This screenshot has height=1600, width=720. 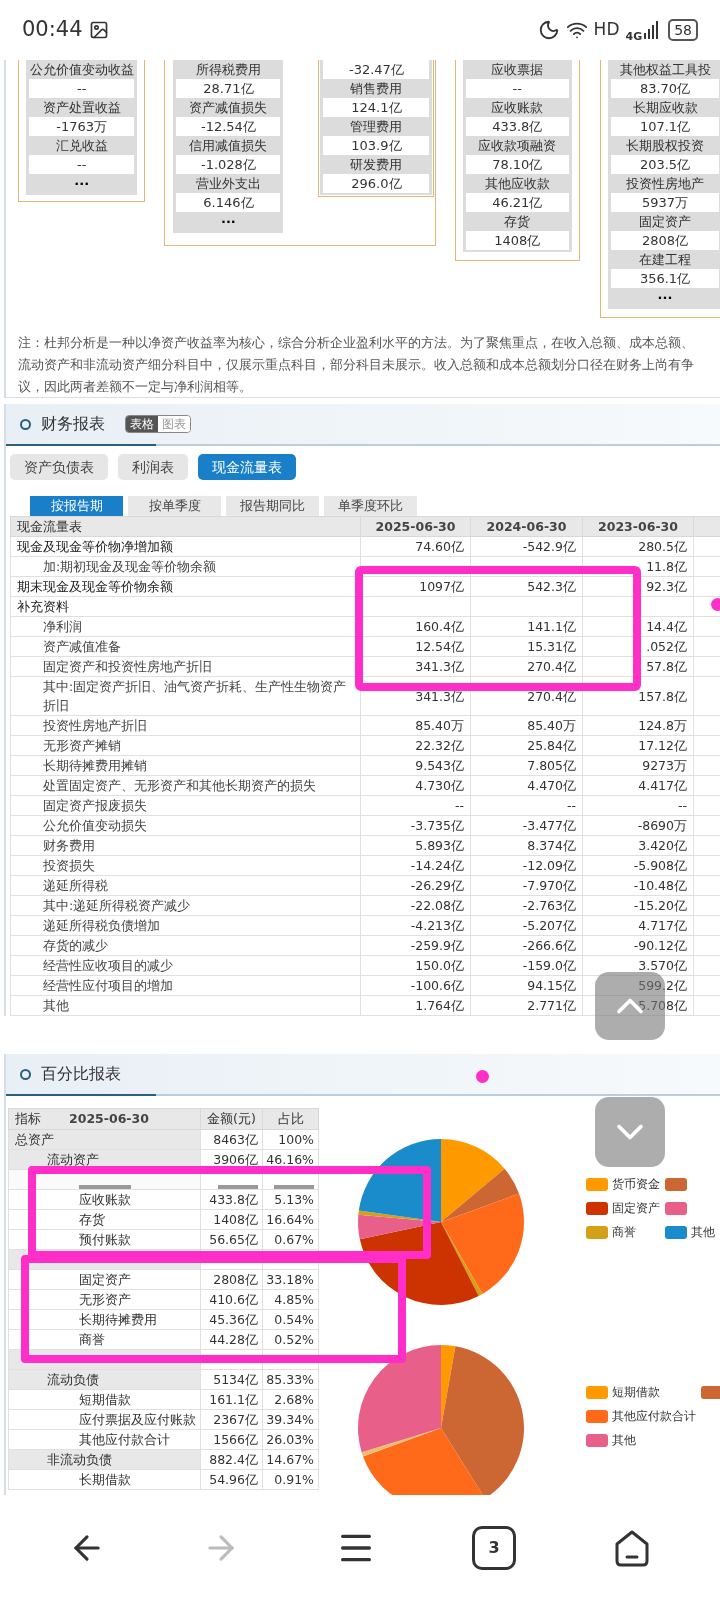 What do you see at coordinates (290, 1399) in the screenshot?
I see `table-cell: 2.68%` at bounding box center [290, 1399].